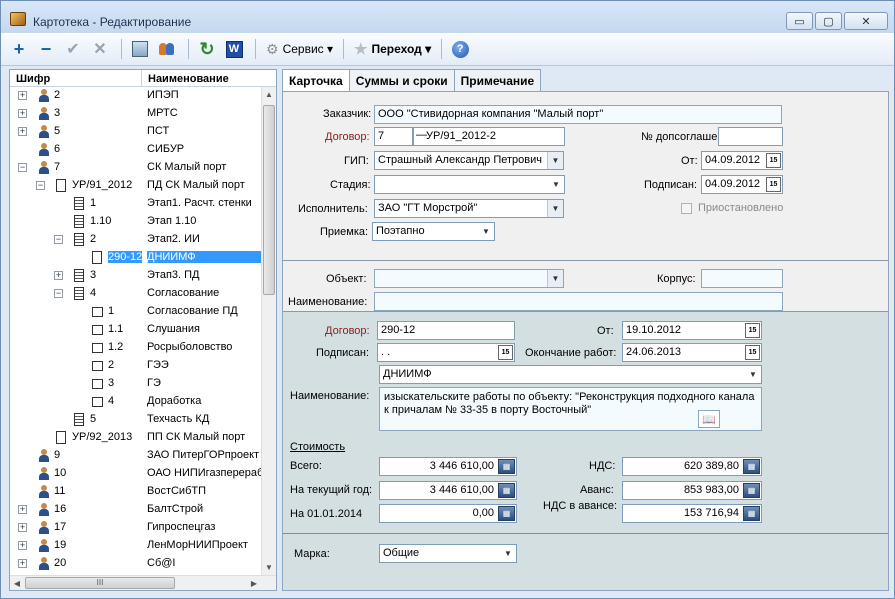  What do you see at coordinates (392, 49) in the screenshot?
I see `goto-menu: ★ Переход ▾` at bounding box center [392, 49].